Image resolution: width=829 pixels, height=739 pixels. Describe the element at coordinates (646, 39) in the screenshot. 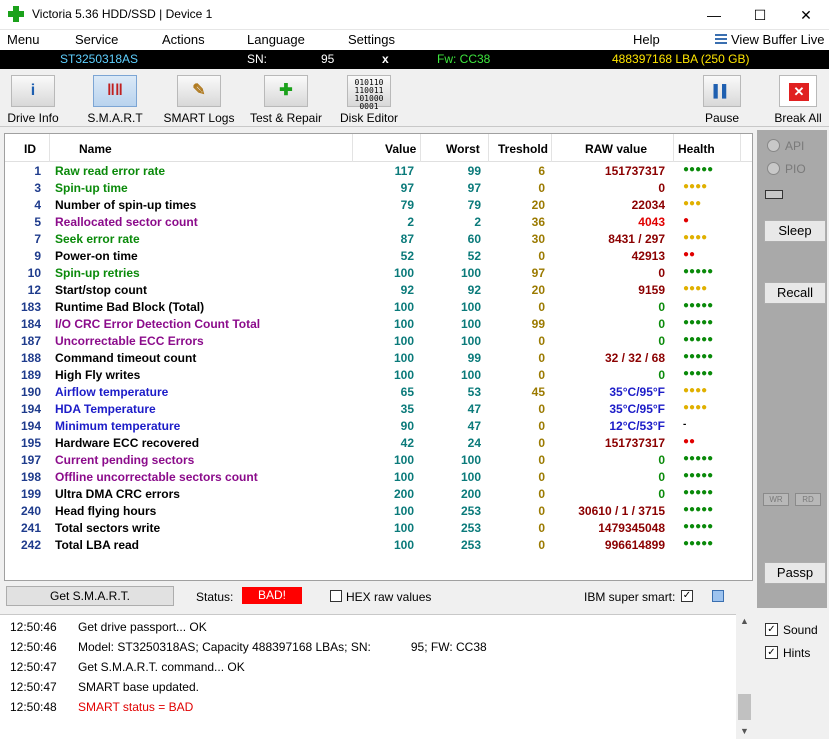

I see `menu-help: Help` at that location.